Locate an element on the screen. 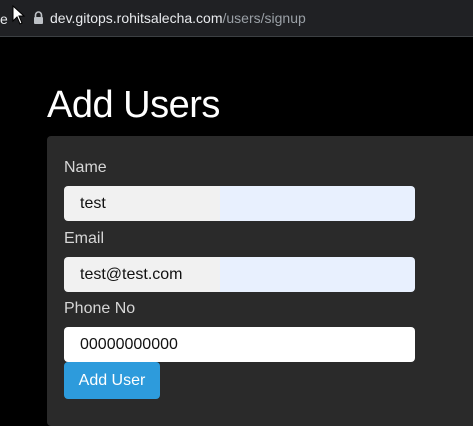  url-field: dev.gitops.rohitsalecha.com/users/signup is located at coordinates (178, 18).